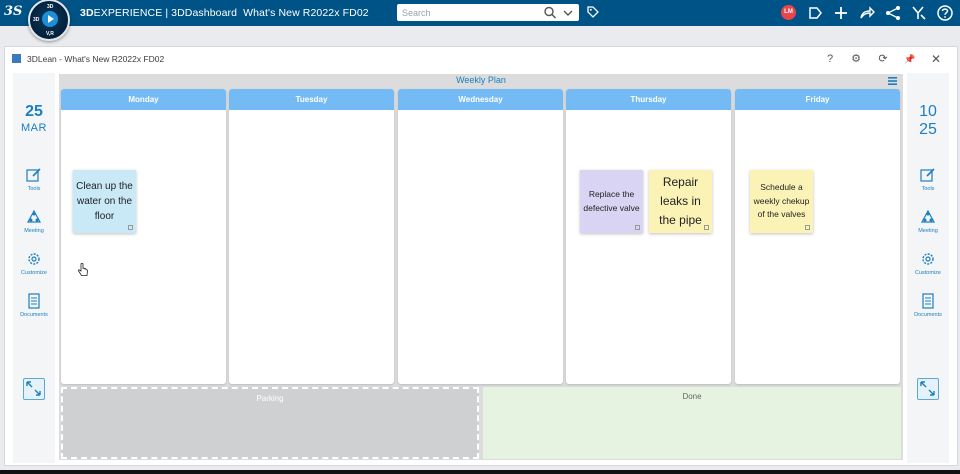  I want to click on share-icon, so click(867, 13).